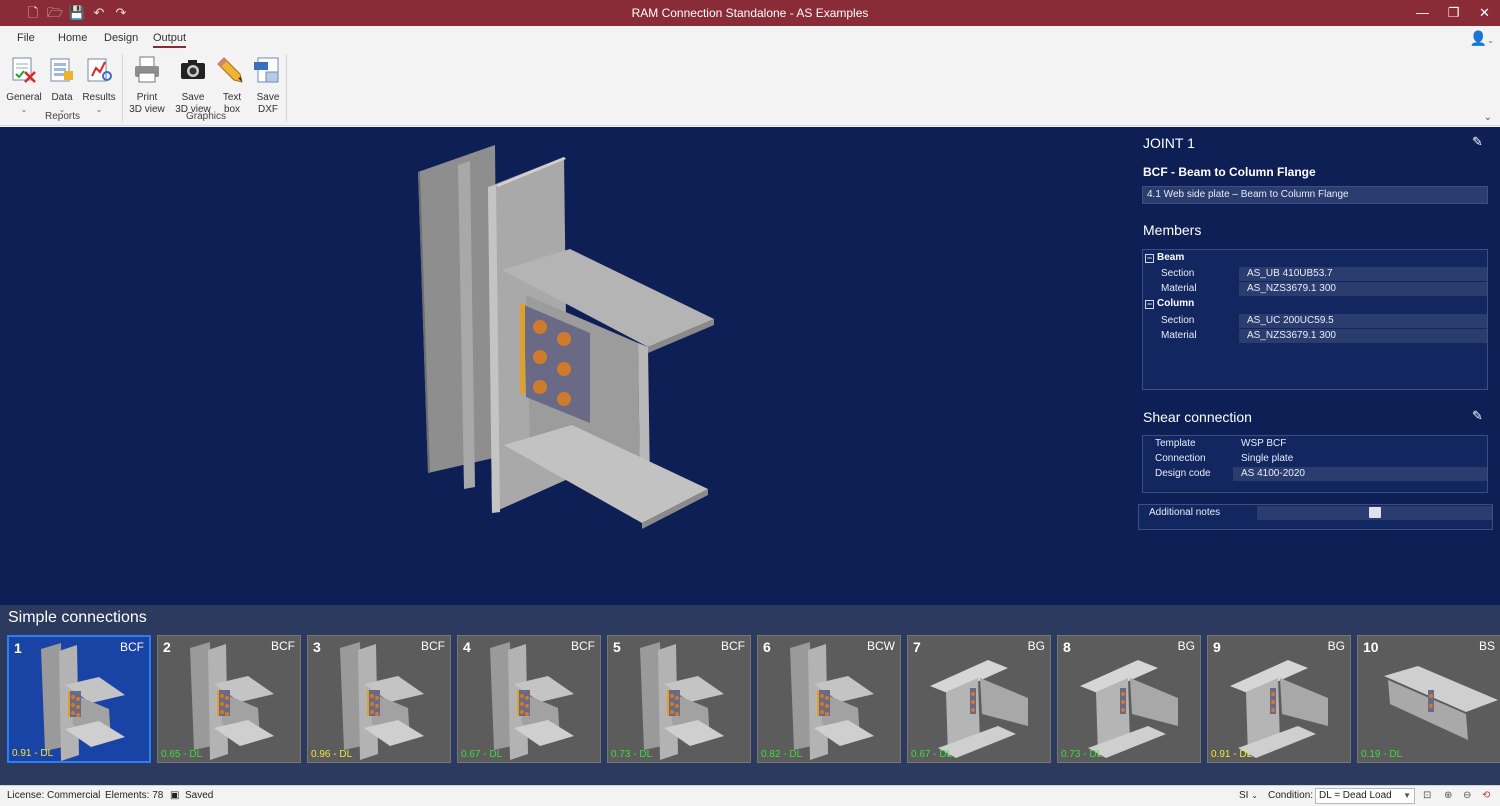  Describe the element at coordinates (286, 88) in the screenshot. I see `group-separator` at that location.